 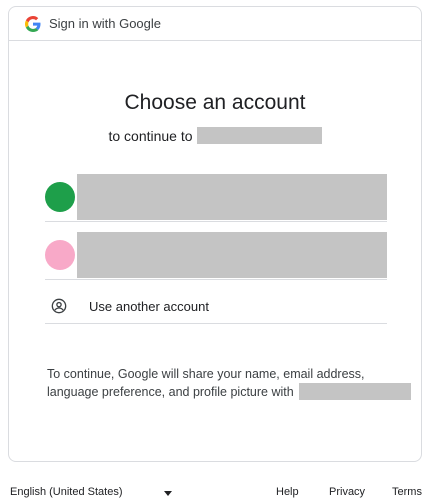 What do you see at coordinates (287, 492) in the screenshot?
I see `help-link: Help` at bounding box center [287, 492].